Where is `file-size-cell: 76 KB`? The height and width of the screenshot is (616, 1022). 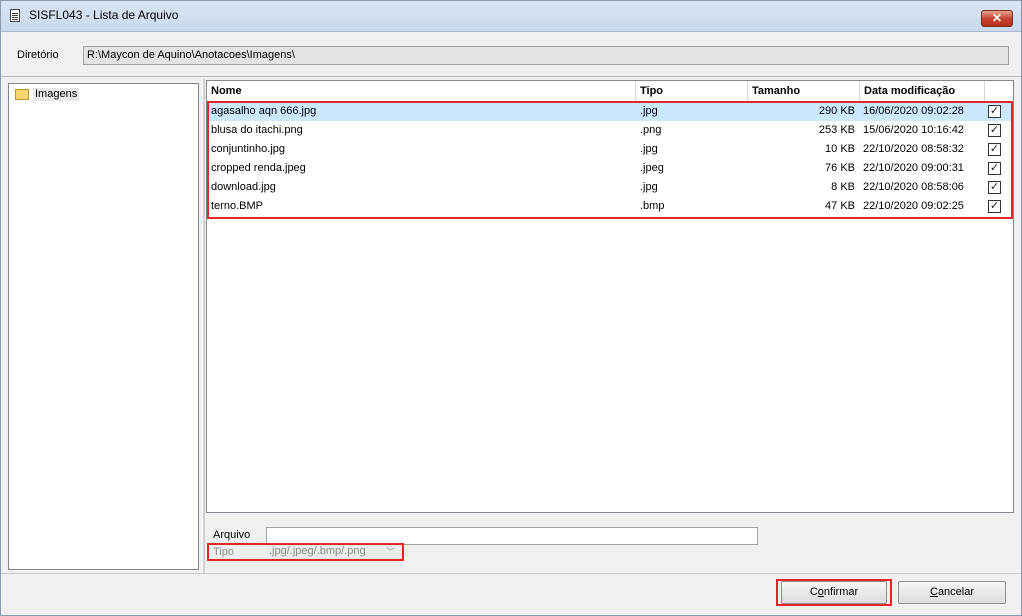 file-size-cell: 76 KB is located at coordinates (840, 168).